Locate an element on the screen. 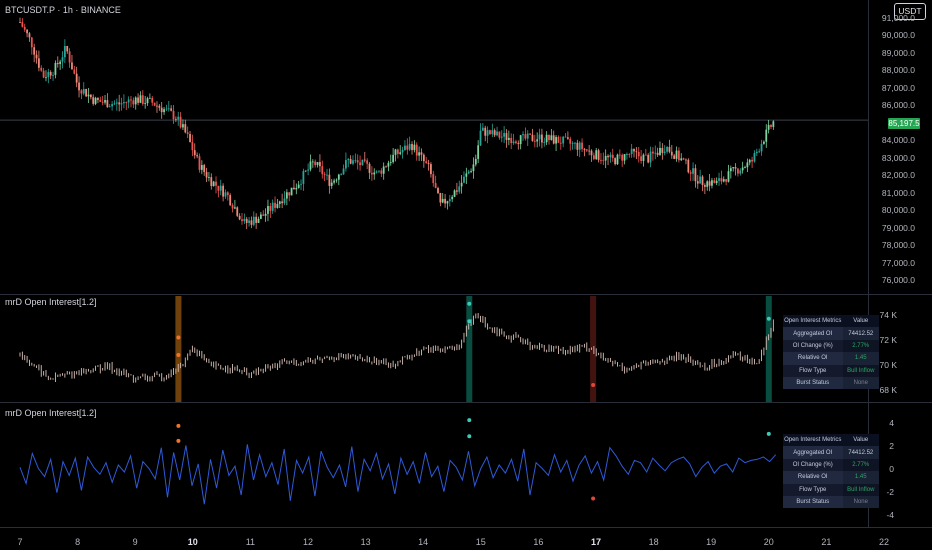 This screenshot has width=932, height=550. time-tick-label: 10 is located at coordinates (192, 542).